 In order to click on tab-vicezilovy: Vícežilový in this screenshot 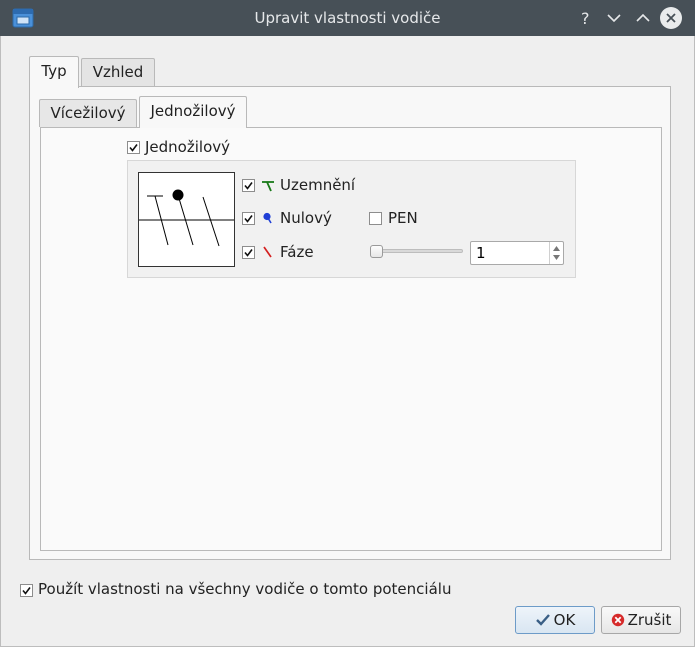, I will do `click(88, 113)`.